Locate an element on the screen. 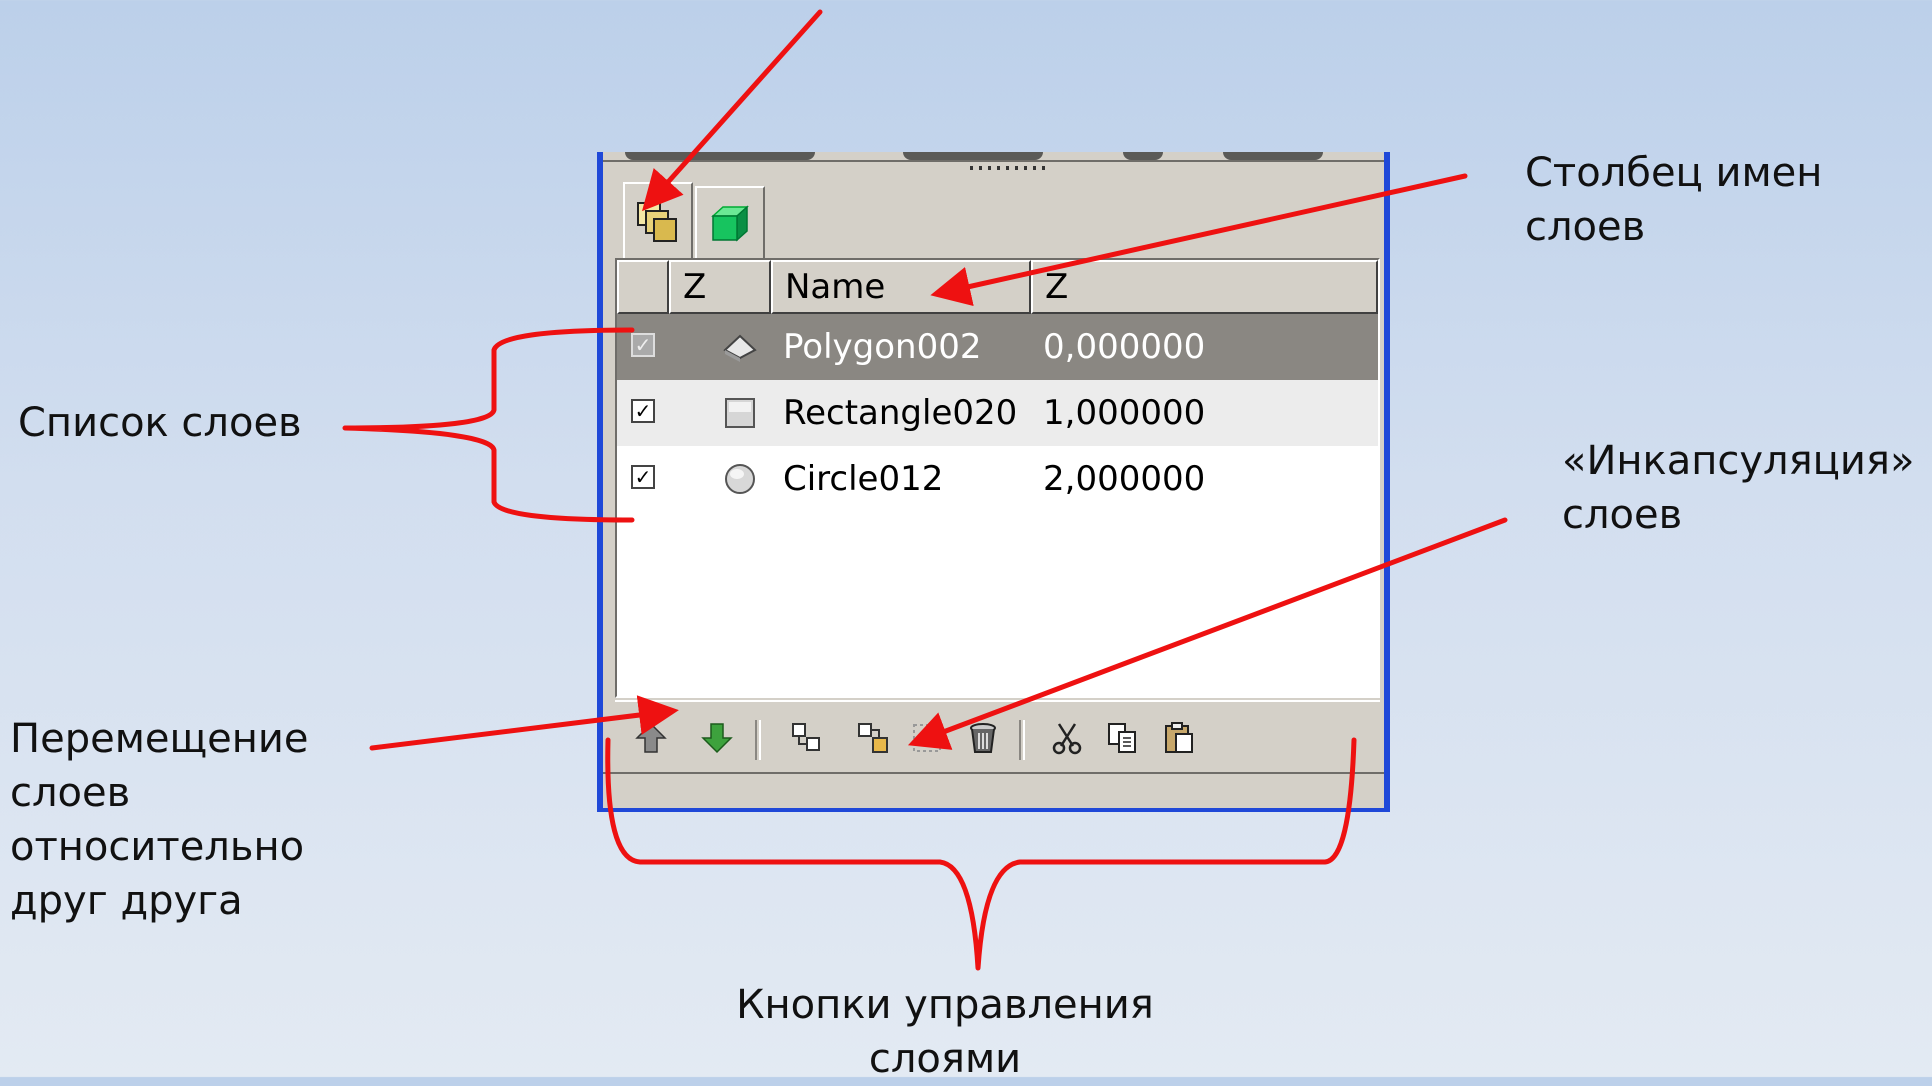 Image resolution: width=1932 pixels, height=1086 pixels. brace-toolbar-buttons is located at coordinates (981, 854).